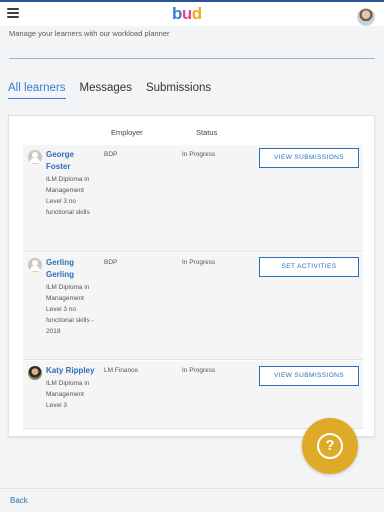 The image size is (384, 512). What do you see at coordinates (13, 13) in the screenshot?
I see `hamburger-menu-icon` at bounding box center [13, 13].